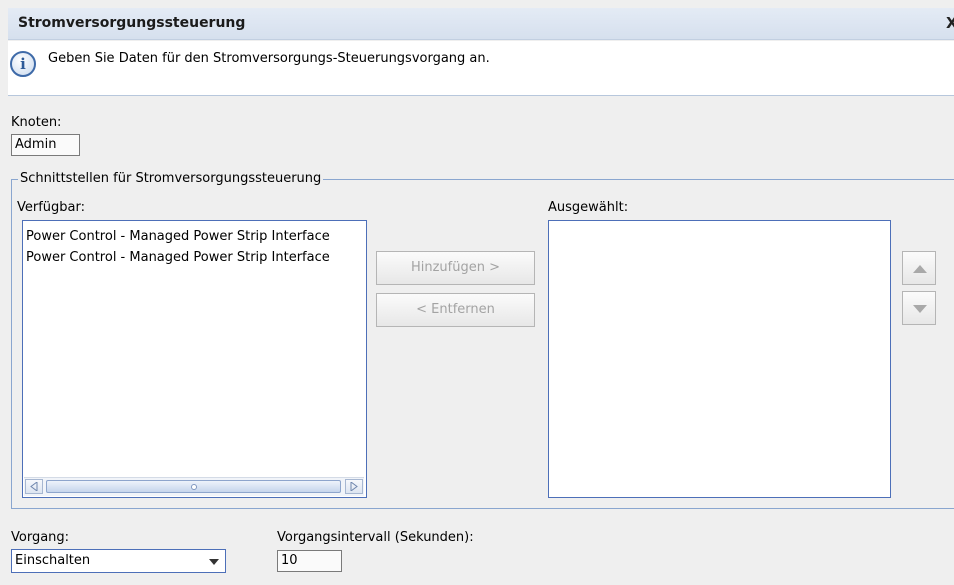 The width and height of the screenshot is (954, 585). What do you see at coordinates (455, 268) in the screenshot?
I see `add-button: Hinzufügen >` at bounding box center [455, 268].